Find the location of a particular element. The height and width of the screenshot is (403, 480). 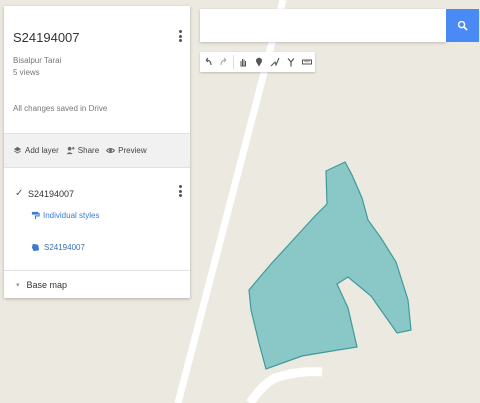

ruler-icon is located at coordinates (307, 62).